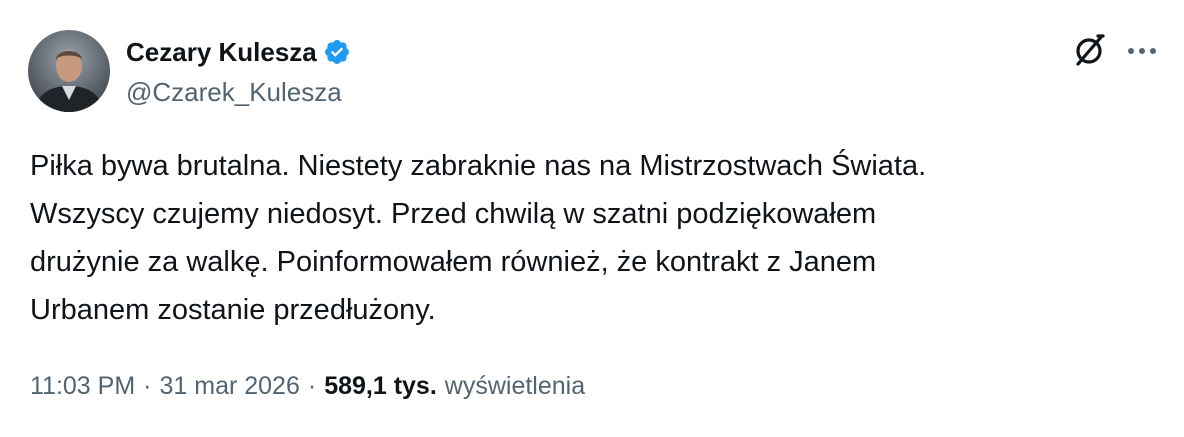 The image size is (1184, 437). I want to click on views-label: wyświetlenia, so click(515, 386).